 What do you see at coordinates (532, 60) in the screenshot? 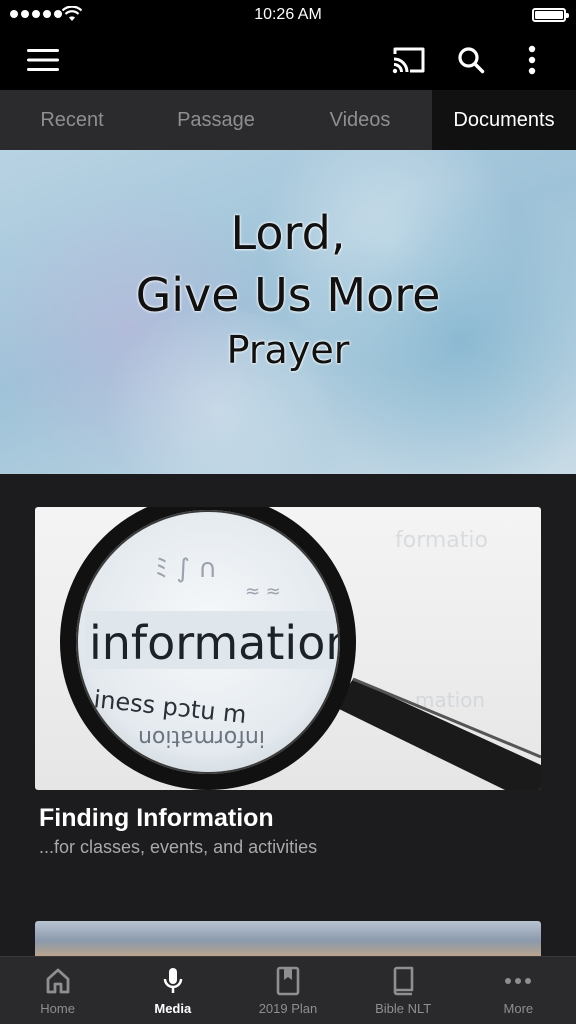
I see `more-options-icon` at bounding box center [532, 60].